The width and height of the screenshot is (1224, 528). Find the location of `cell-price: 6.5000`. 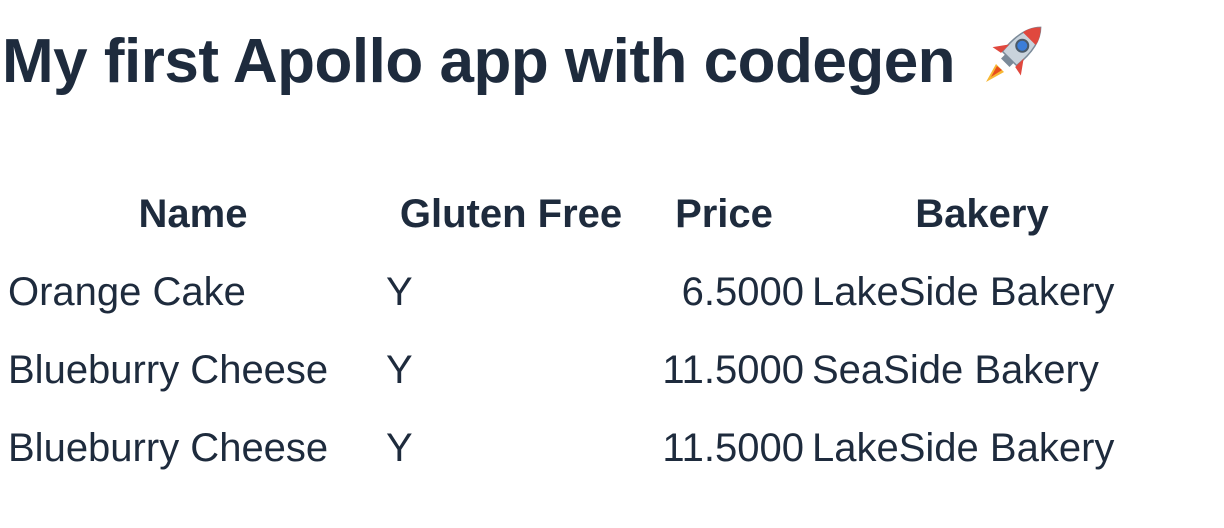

cell-price: 6.5000 is located at coordinates (742, 292).